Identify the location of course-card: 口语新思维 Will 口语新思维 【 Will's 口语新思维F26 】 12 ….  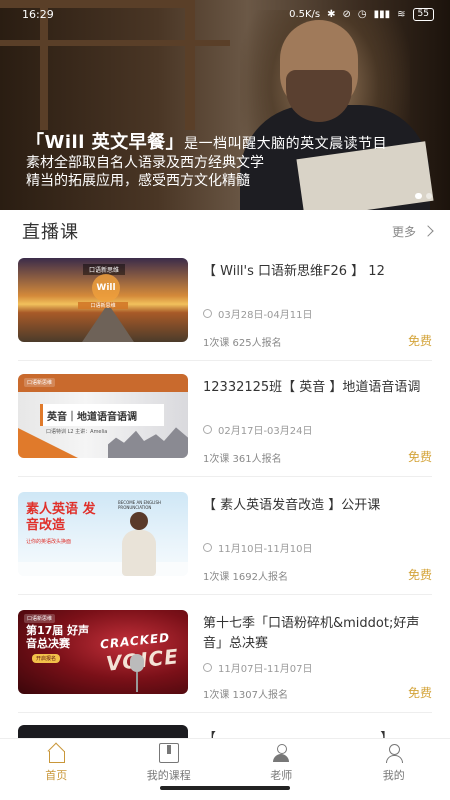
(225, 308).